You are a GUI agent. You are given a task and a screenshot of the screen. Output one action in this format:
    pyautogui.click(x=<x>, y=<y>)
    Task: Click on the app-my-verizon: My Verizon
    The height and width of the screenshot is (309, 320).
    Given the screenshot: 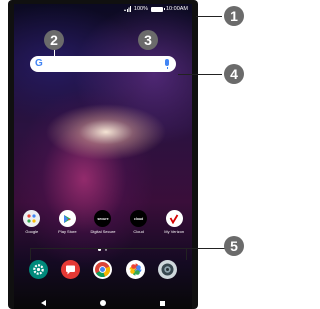 What is the action you would take?
    pyautogui.click(x=174, y=222)
    